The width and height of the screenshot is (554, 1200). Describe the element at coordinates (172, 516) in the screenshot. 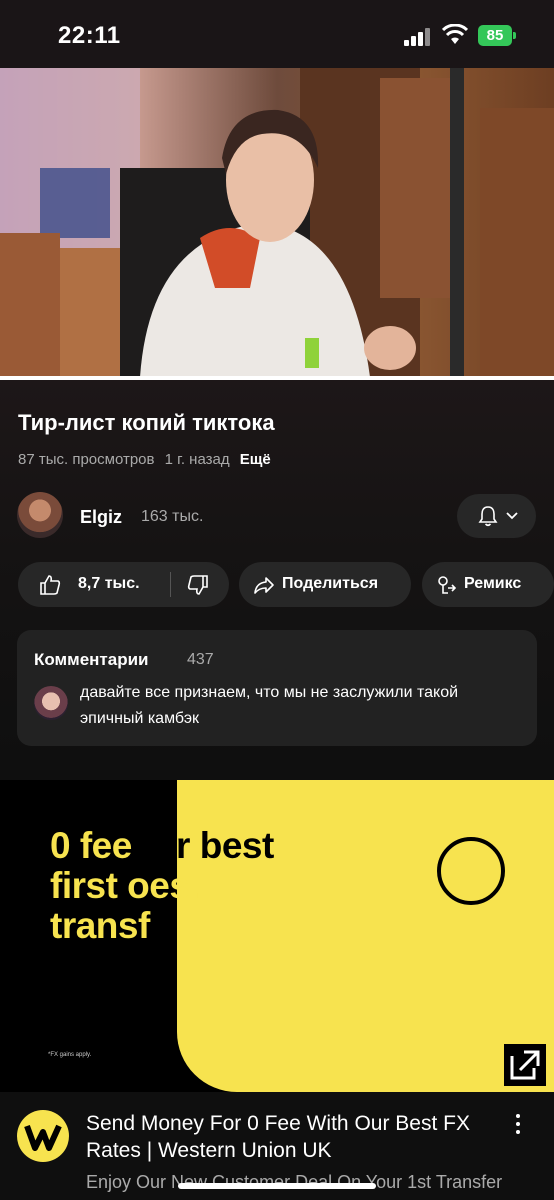

I see `subscriber-count: 163 тыс.` at that location.